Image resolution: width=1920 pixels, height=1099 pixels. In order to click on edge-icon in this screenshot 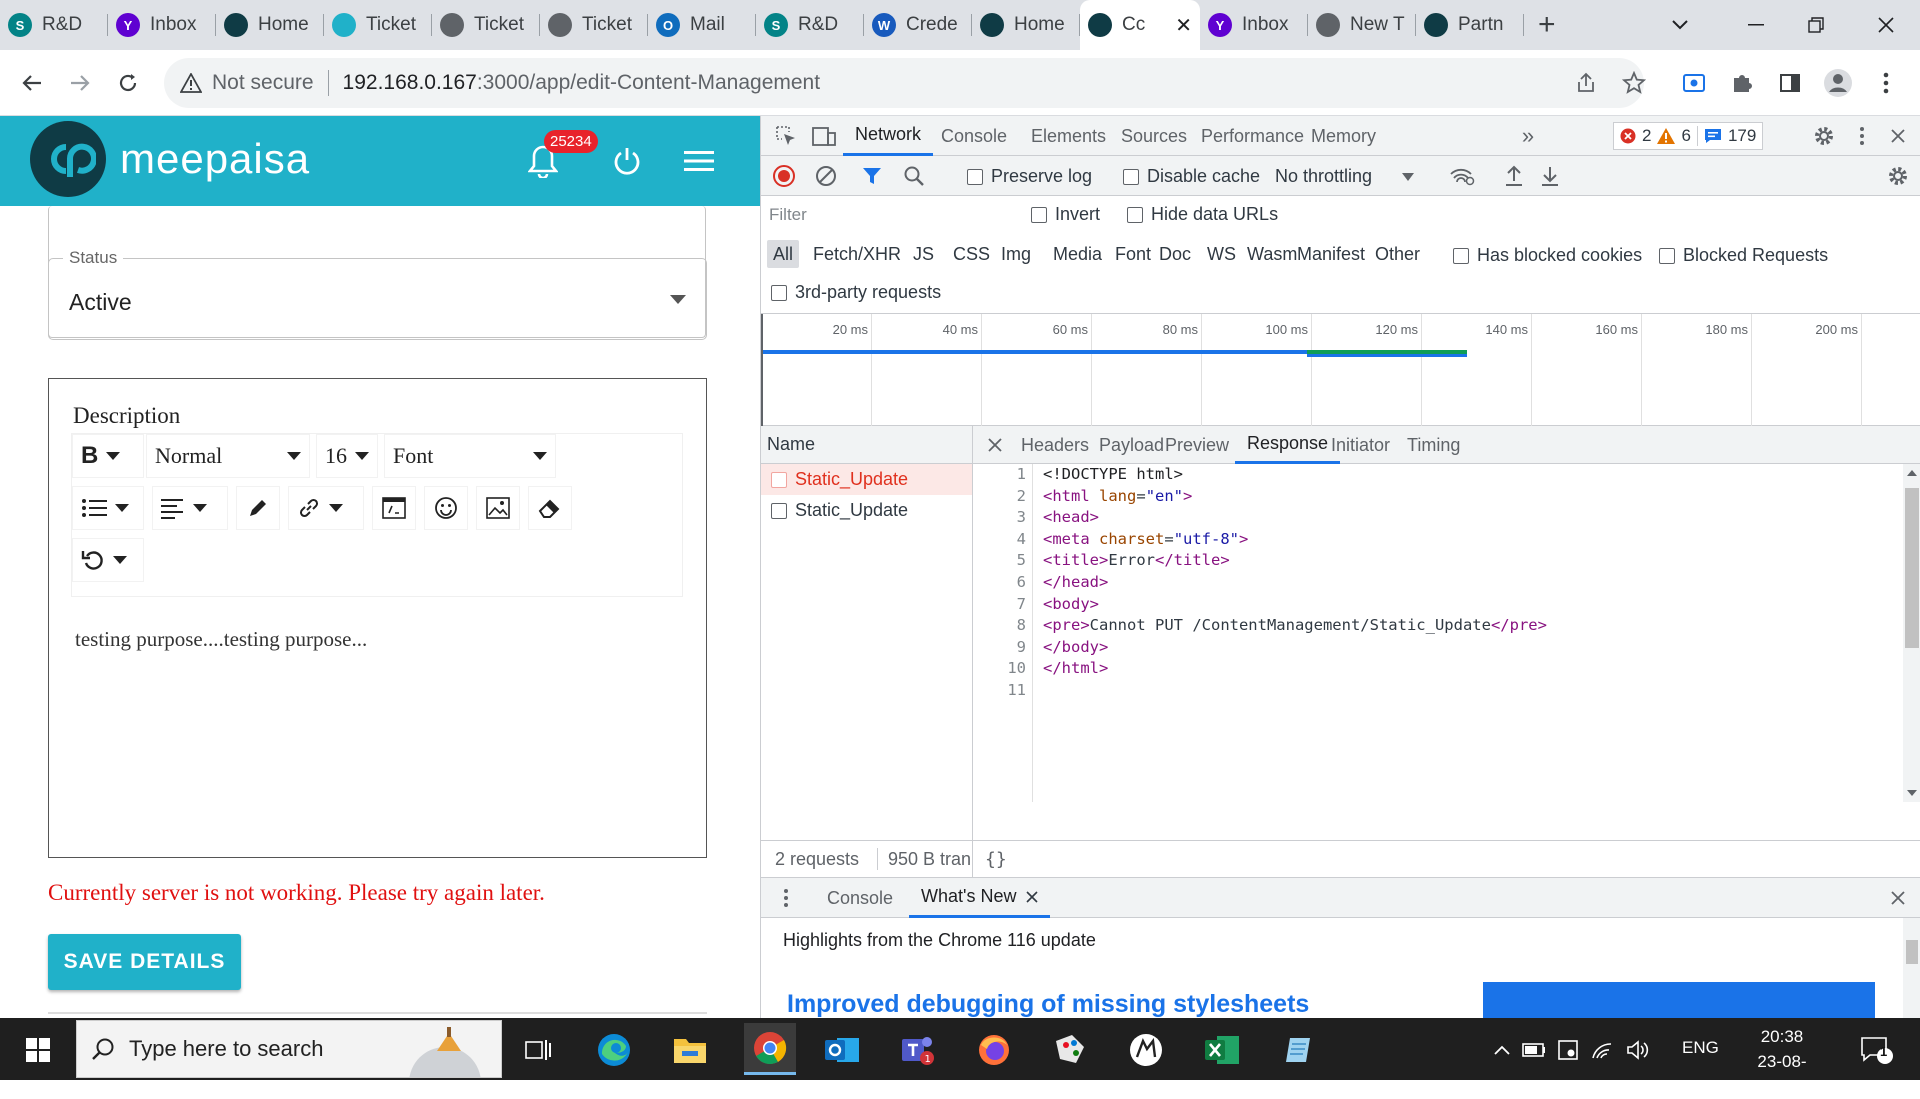, I will do `click(614, 1050)`.